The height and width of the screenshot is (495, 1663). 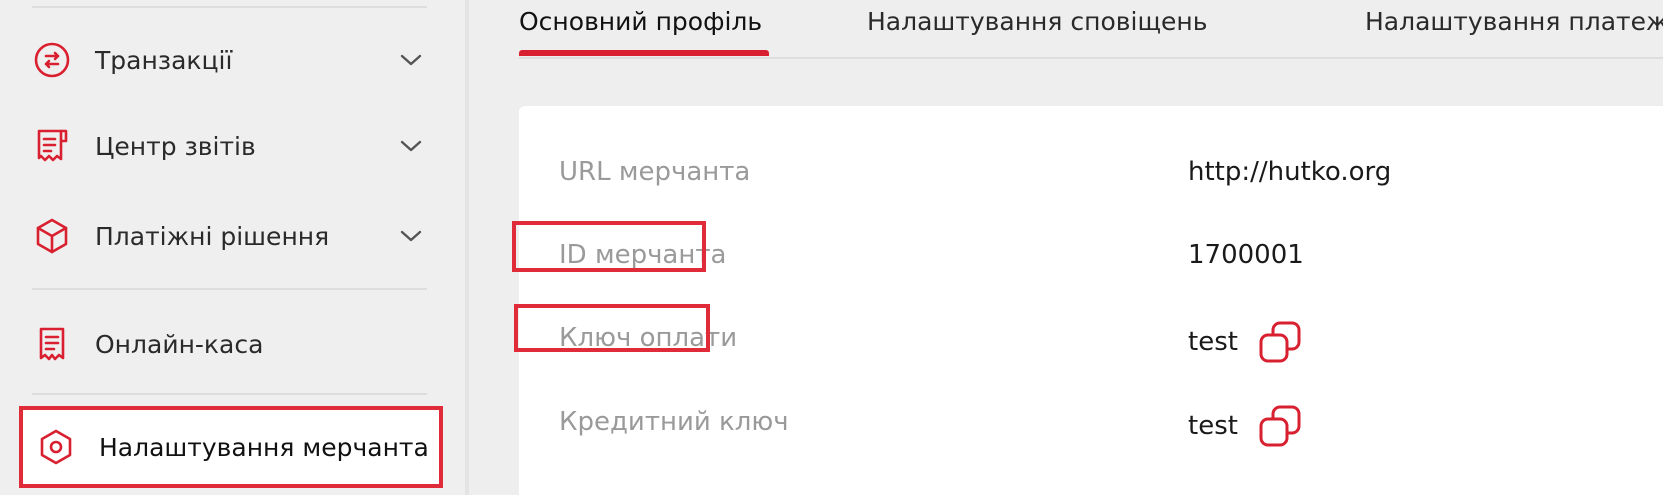 I want to click on reports-icon, so click(x=52, y=146).